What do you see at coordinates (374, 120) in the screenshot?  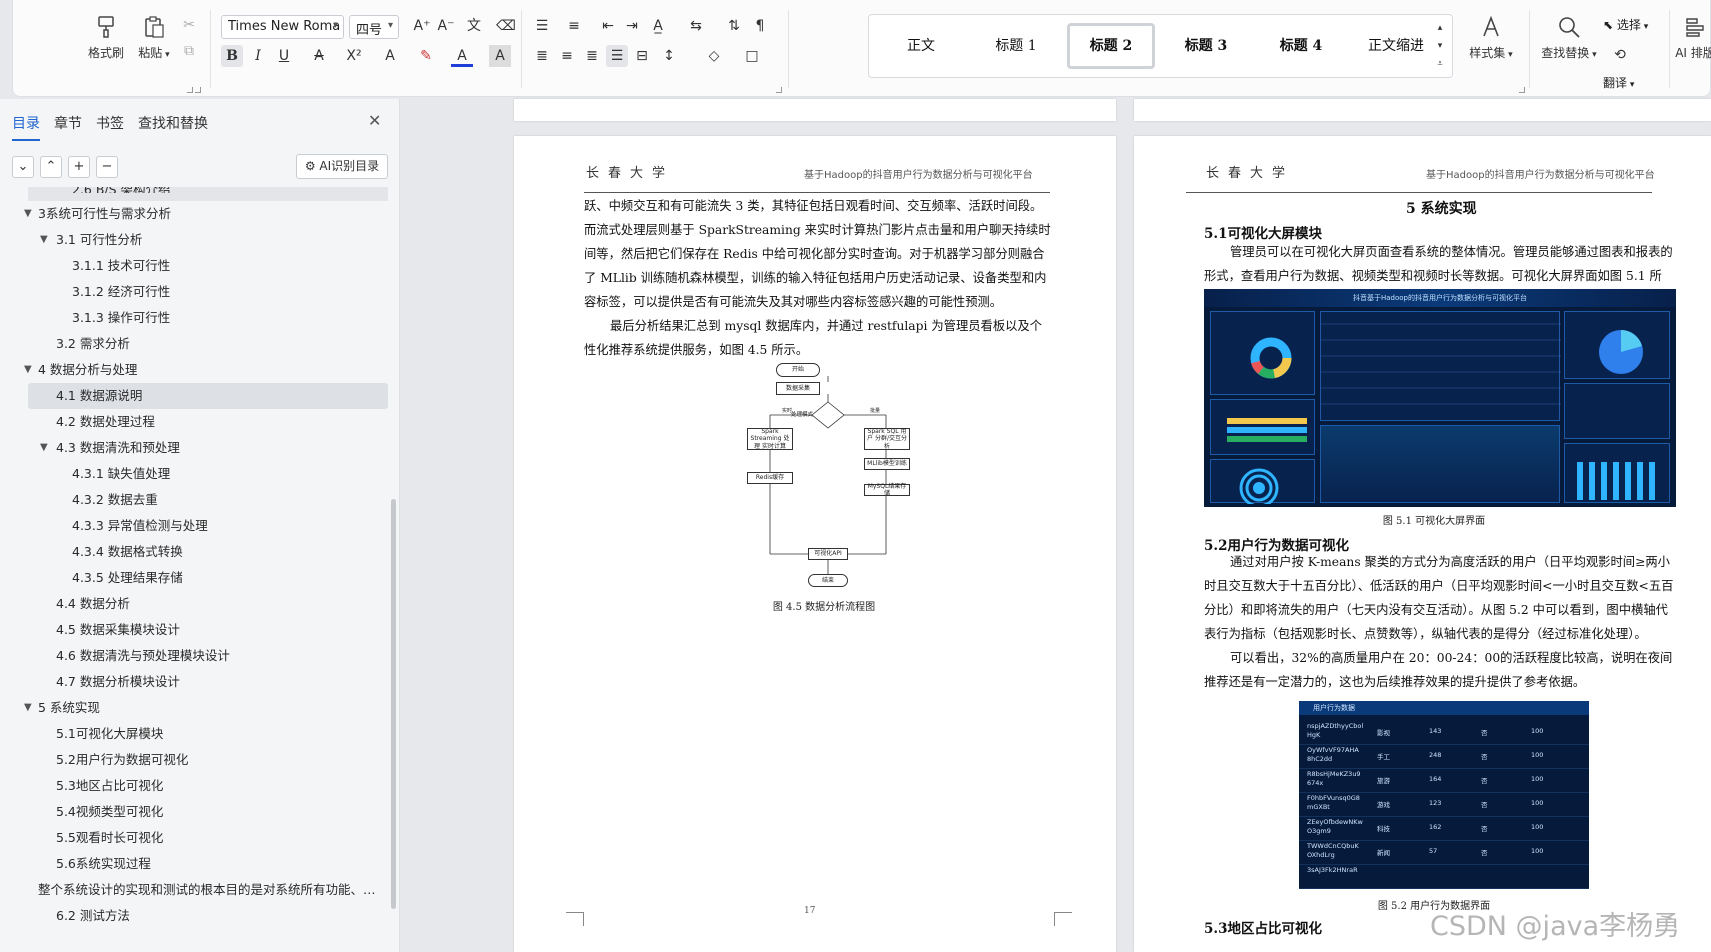 I see `close-icon: ✕` at bounding box center [374, 120].